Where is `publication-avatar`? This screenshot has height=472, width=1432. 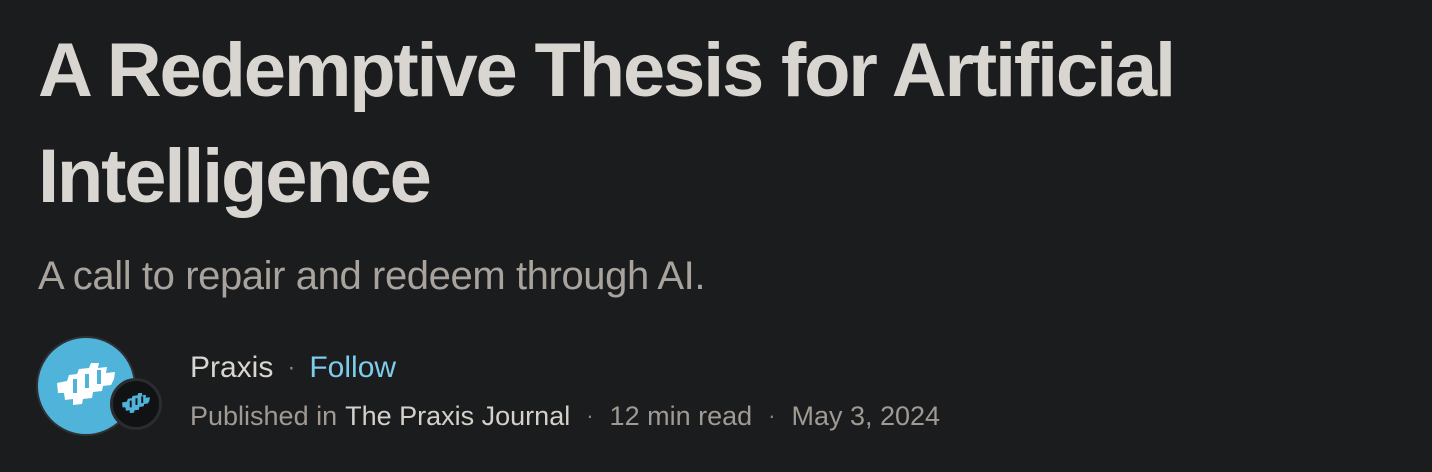 publication-avatar is located at coordinates (136, 404).